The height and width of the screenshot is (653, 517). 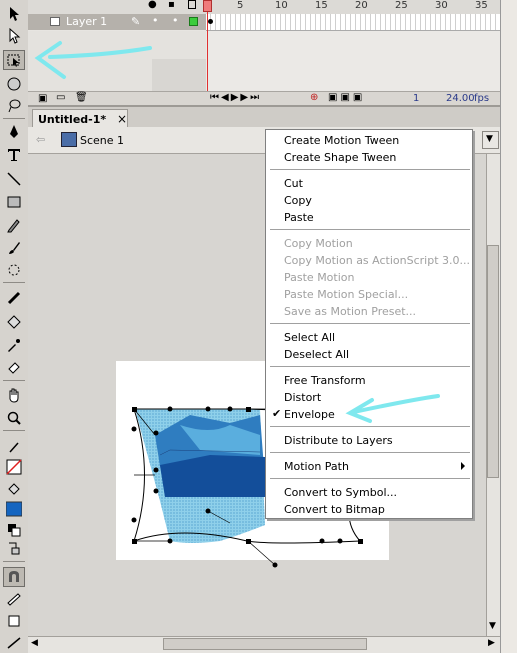 What do you see at coordinates (369, 157) in the screenshot?
I see `menu-item-create-shape-tween: Create Shape Tween` at bounding box center [369, 157].